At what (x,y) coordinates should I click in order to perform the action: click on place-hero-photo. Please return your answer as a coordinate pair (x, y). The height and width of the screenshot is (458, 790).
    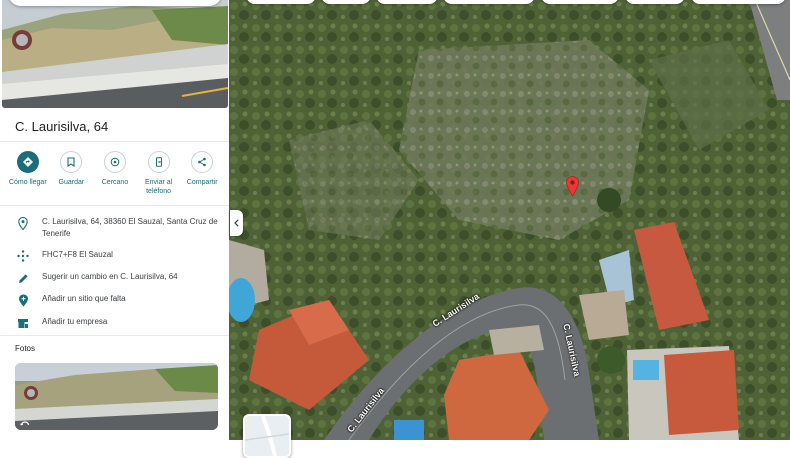
    Looking at the image, I should click on (115, 54).